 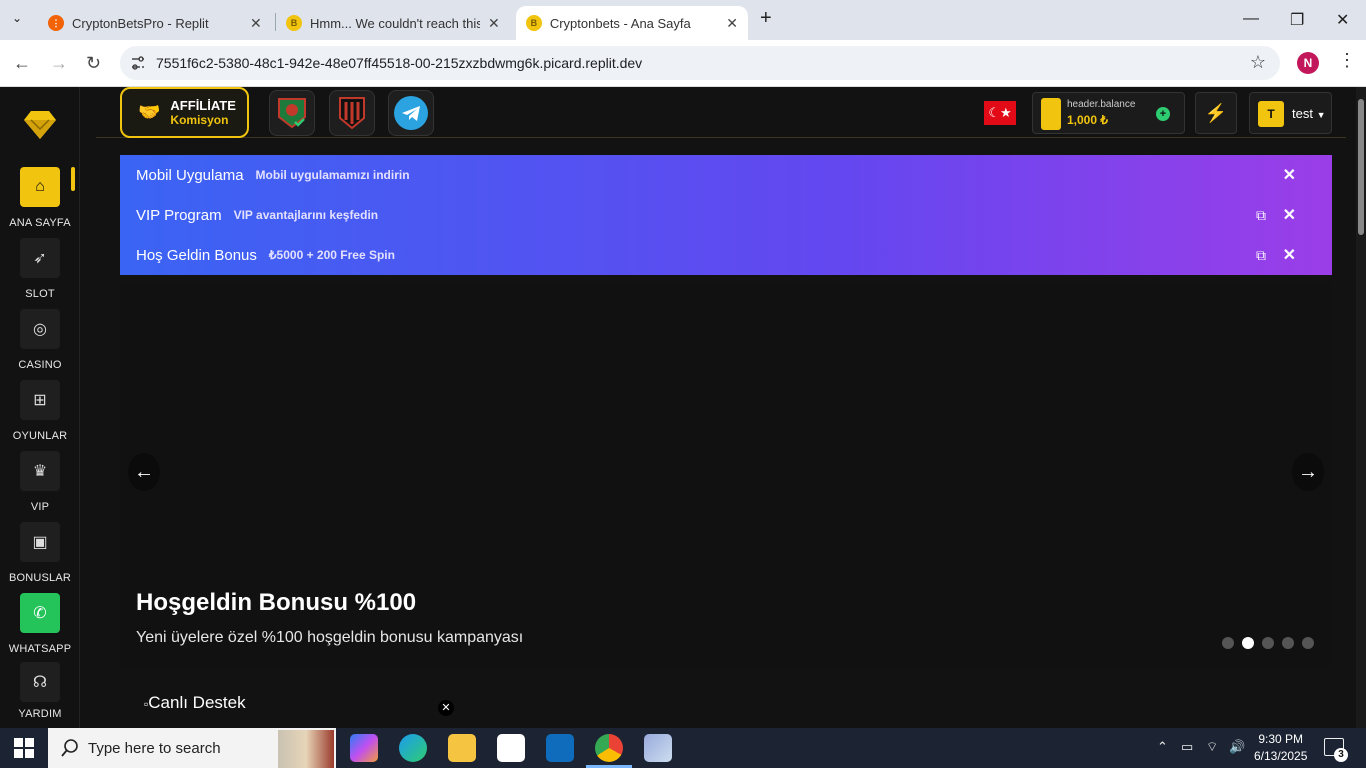 What do you see at coordinates (40, 691) in the screenshot?
I see `sidebar-item-yardim: ☊ YARDIM` at bounding box center [40, 691].